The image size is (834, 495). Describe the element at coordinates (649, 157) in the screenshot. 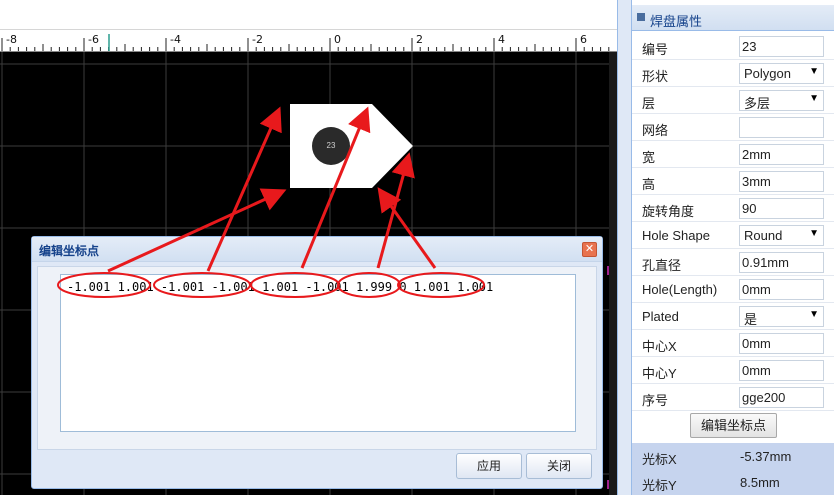

I see `property-label: 宽` at that location.